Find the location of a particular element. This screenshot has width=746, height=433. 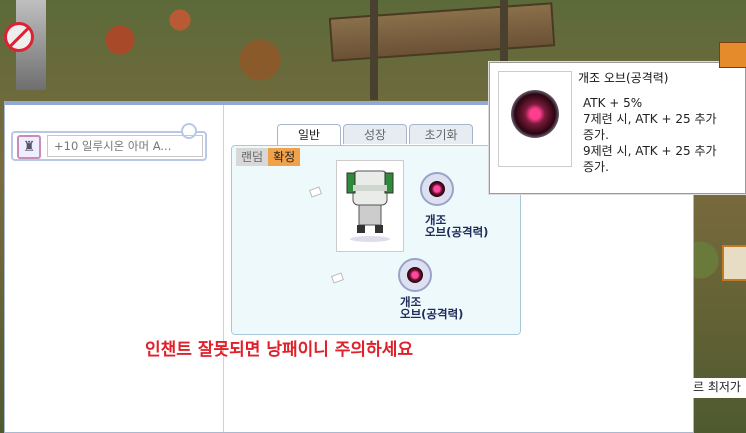

tab-general: 일반 is located at coordinates (309, 135).